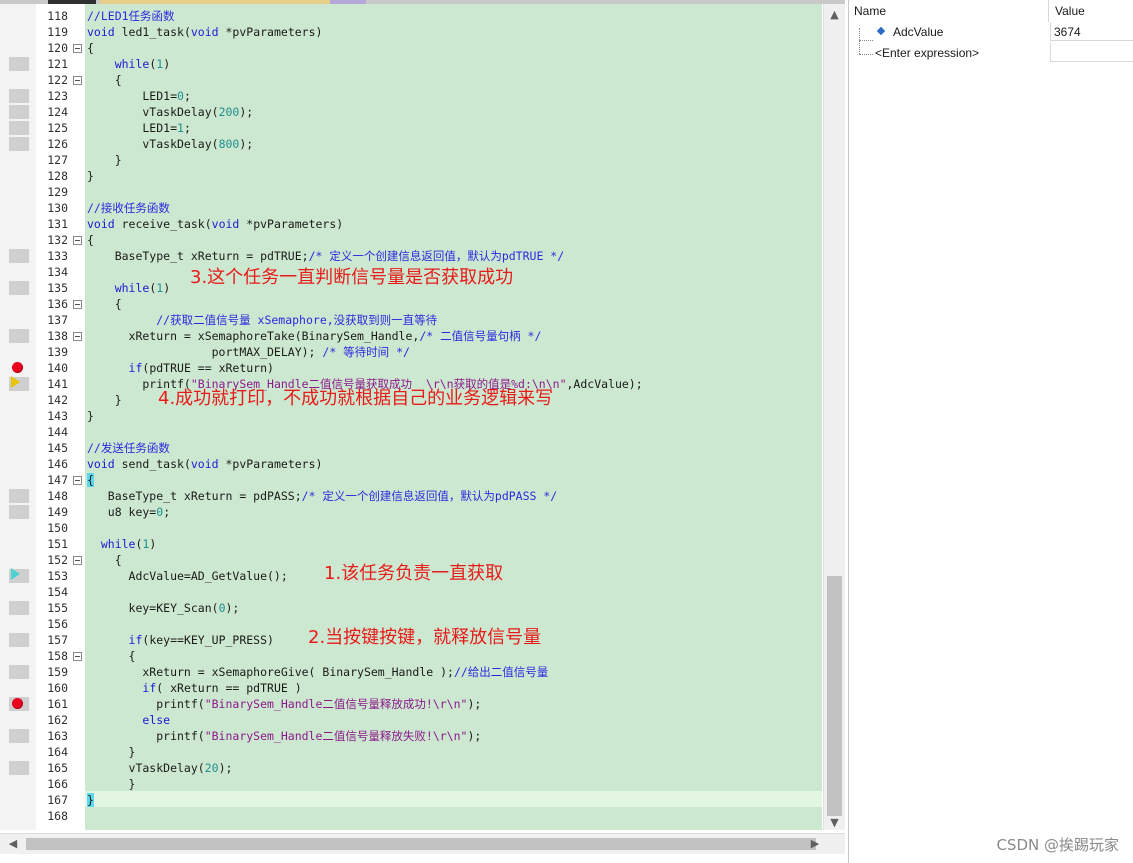 This screenshot has height=863, width=1133. I want to click on line-number: 147, so click(57, 480).